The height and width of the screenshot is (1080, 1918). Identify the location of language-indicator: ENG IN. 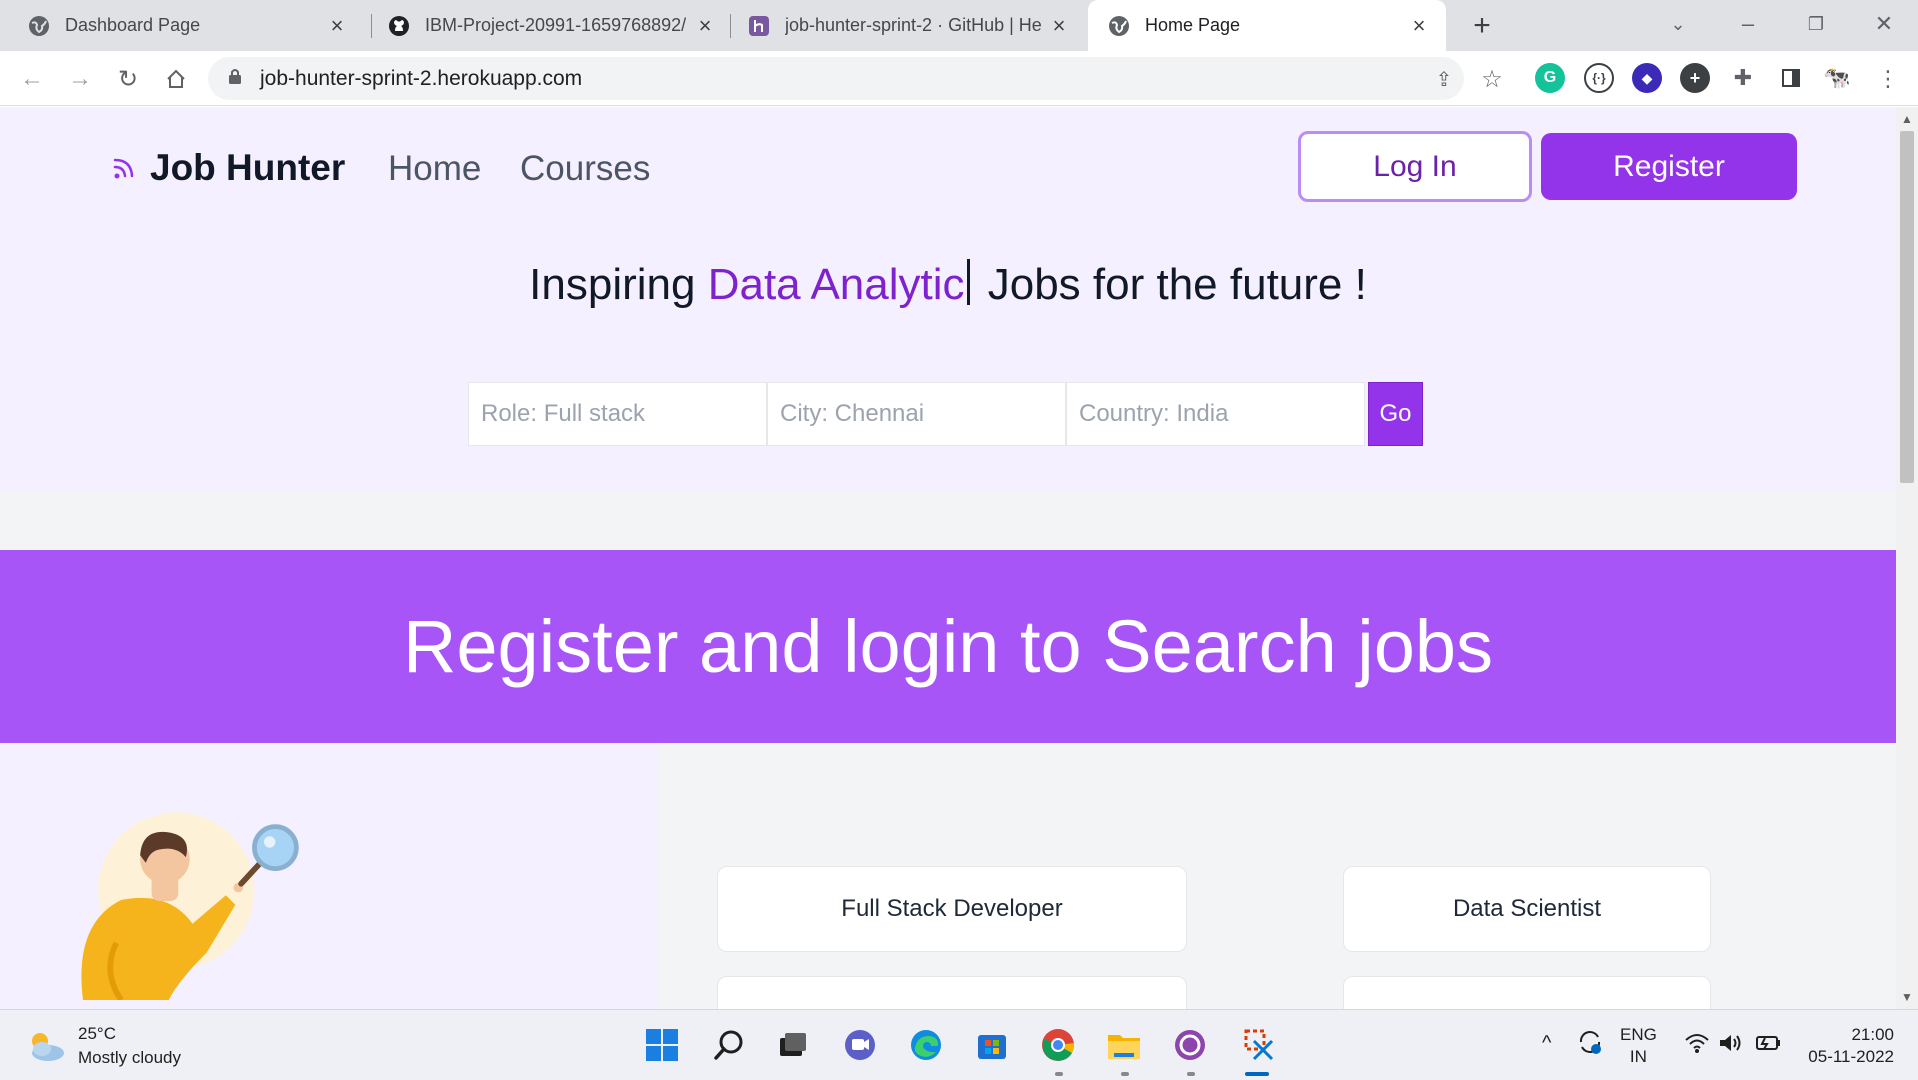
(1638, 1046).